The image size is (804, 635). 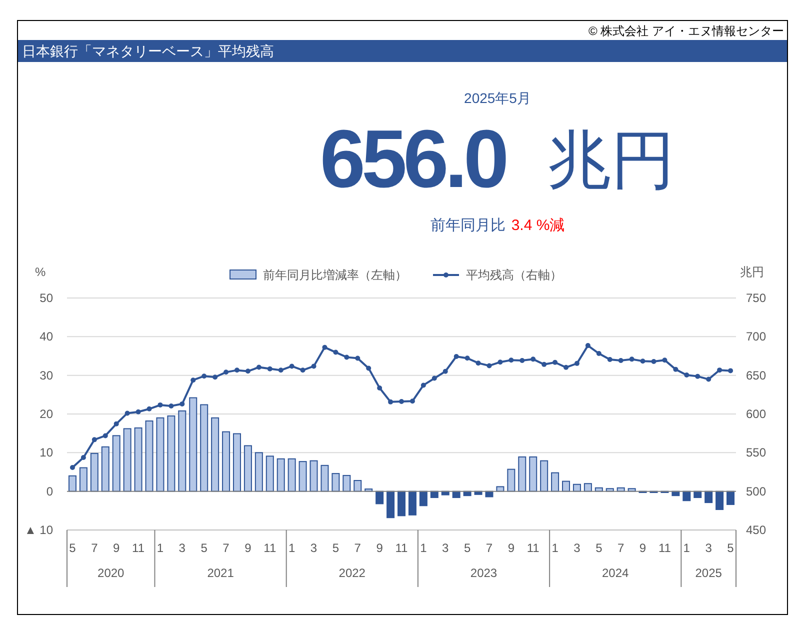 What do you see at coordinates (413, 160) in the screenshot?
I see `big-value: 656.0` at bounding box center [413, 160].